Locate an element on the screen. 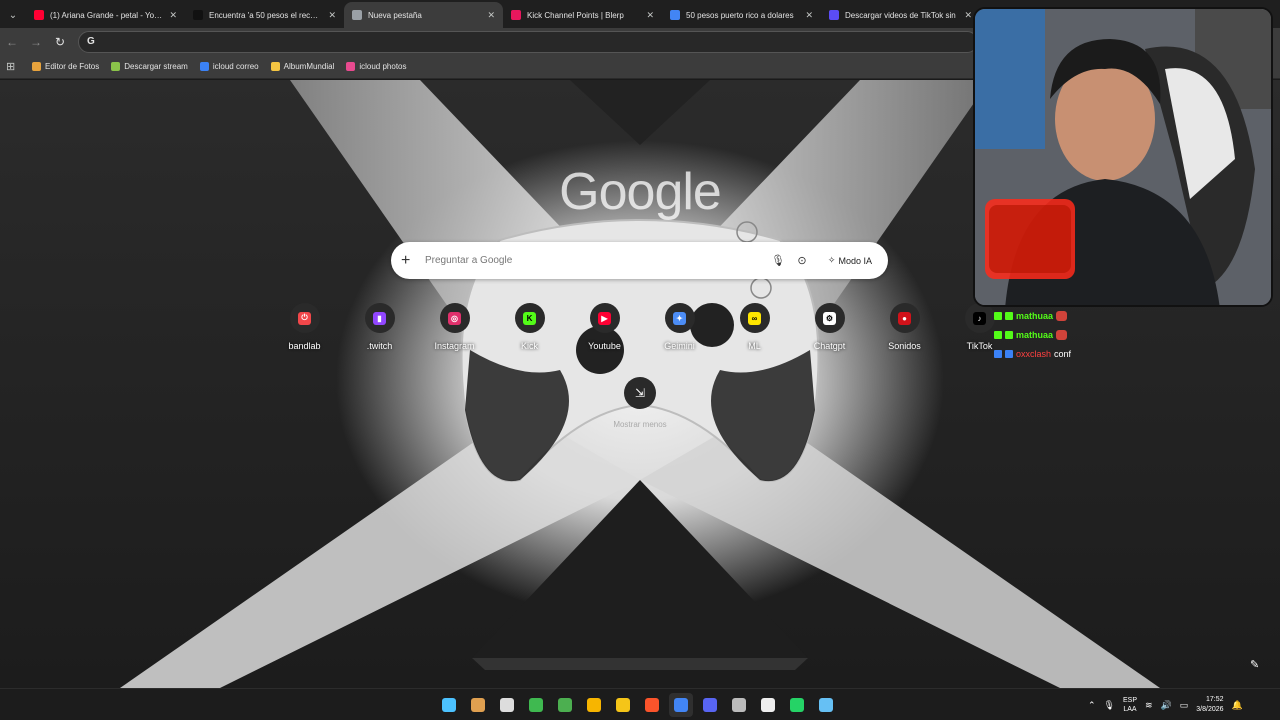 The height and width of the screenshot is (720, 1280). shortcut-tile: ⏻ bandlab is located at coordinates (304, 327).